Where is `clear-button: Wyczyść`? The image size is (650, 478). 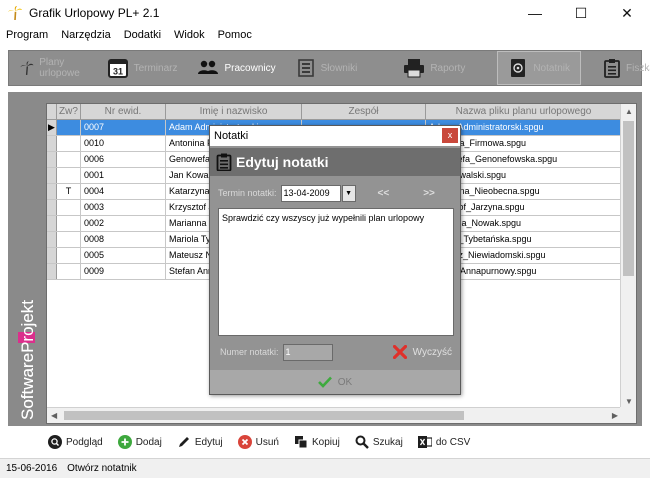 clear-button: Wyczyść is located at coordinates (422, 352).